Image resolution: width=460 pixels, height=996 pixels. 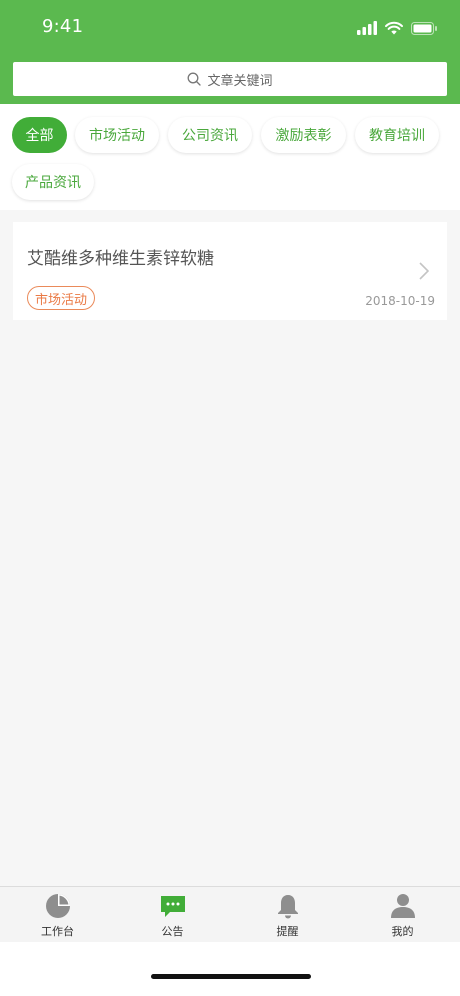 What do you see at coordinates (231, 976) in the screenshot?
I see `home-indicator` at bounding box center [231, 976].